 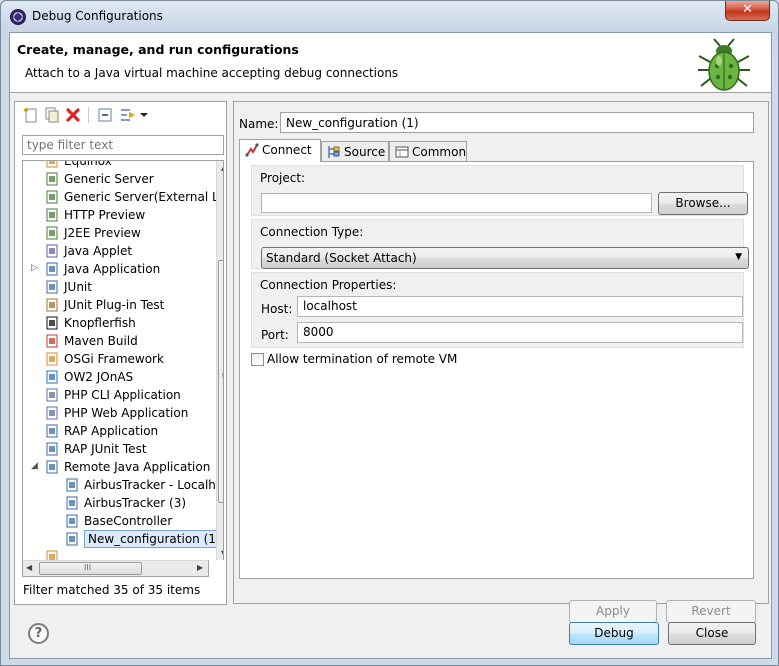 What do you see at coordinates (73, 115) in the screenshot?
I see `delete-icon` at bounding box center [73, 115].